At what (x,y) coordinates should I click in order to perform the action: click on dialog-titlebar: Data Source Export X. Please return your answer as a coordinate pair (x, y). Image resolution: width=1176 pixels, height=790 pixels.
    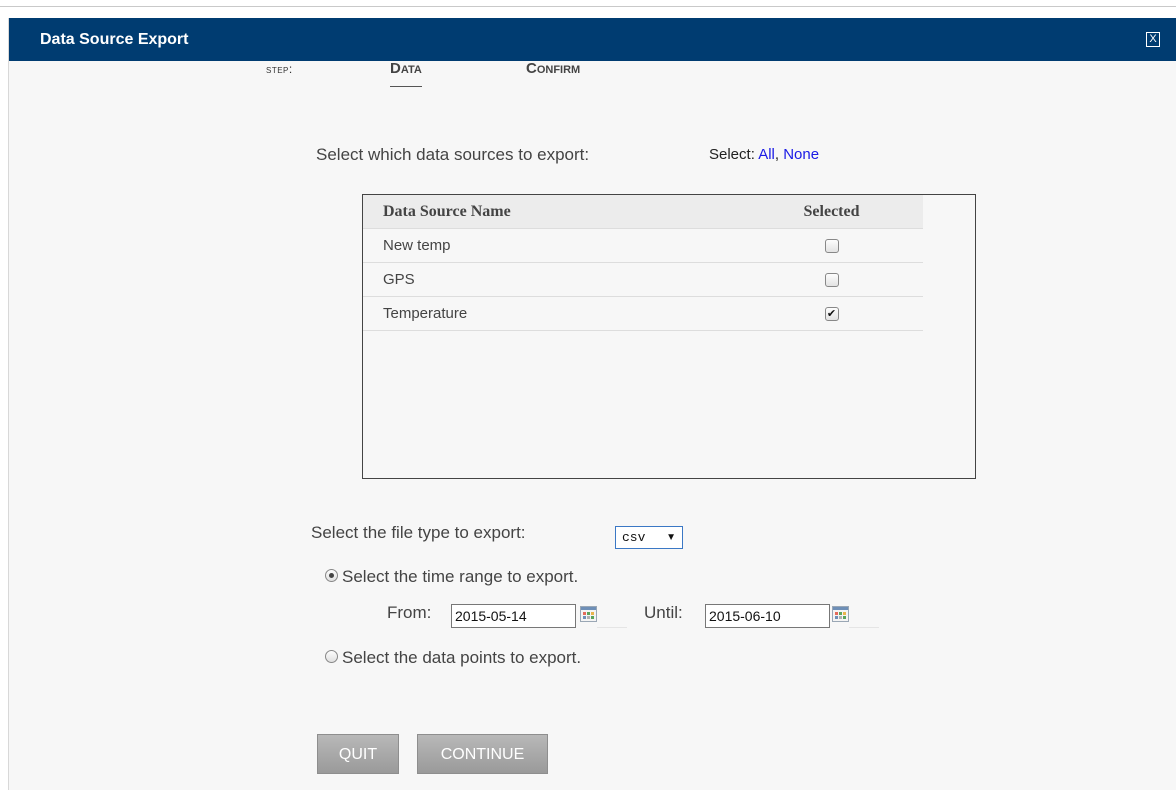
    Looking at the image, I should click on (592, 39).